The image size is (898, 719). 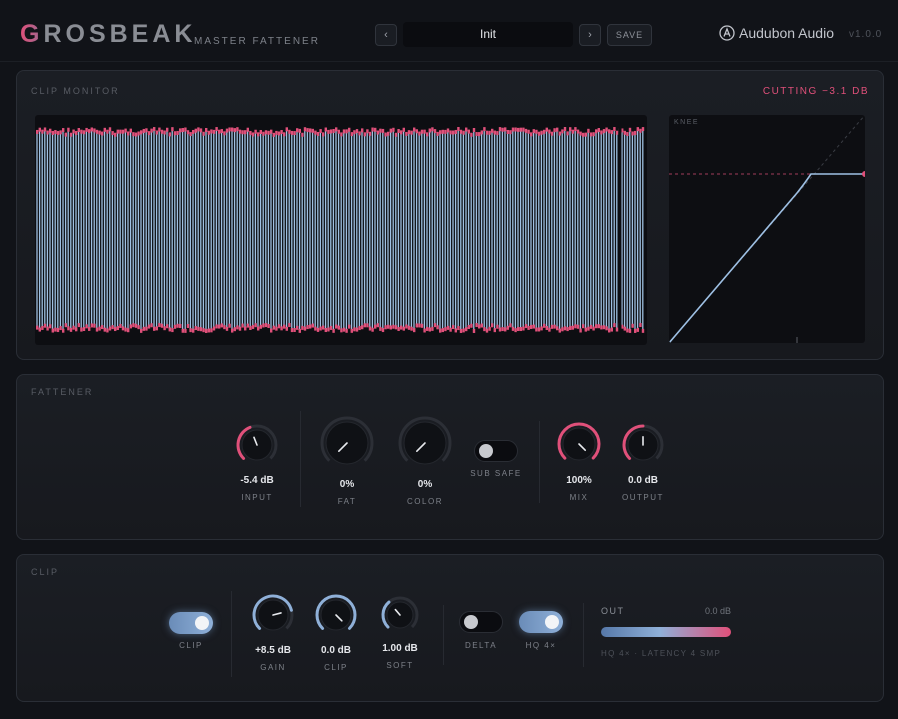 I want to click on clip-title: CLIP, so click(x=45, y=572).